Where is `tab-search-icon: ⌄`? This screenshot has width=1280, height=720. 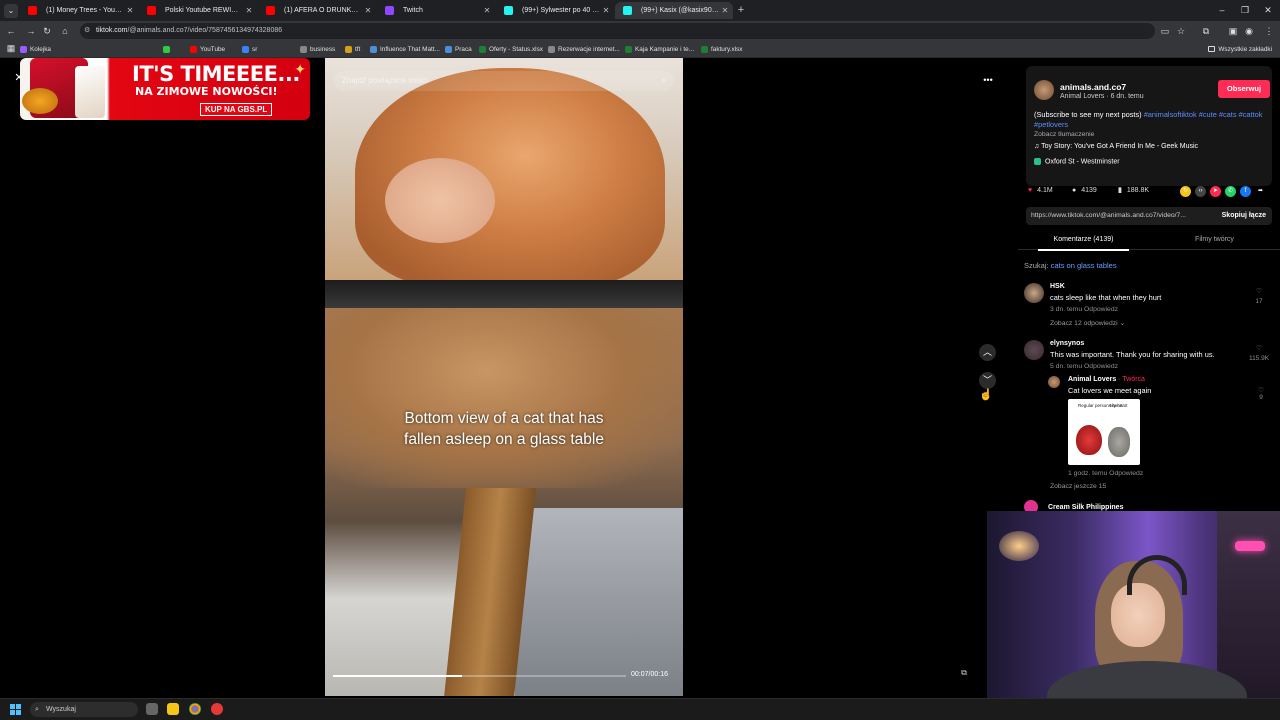
tab-search-icon: ⌄ is located at coordinates (11, 11).